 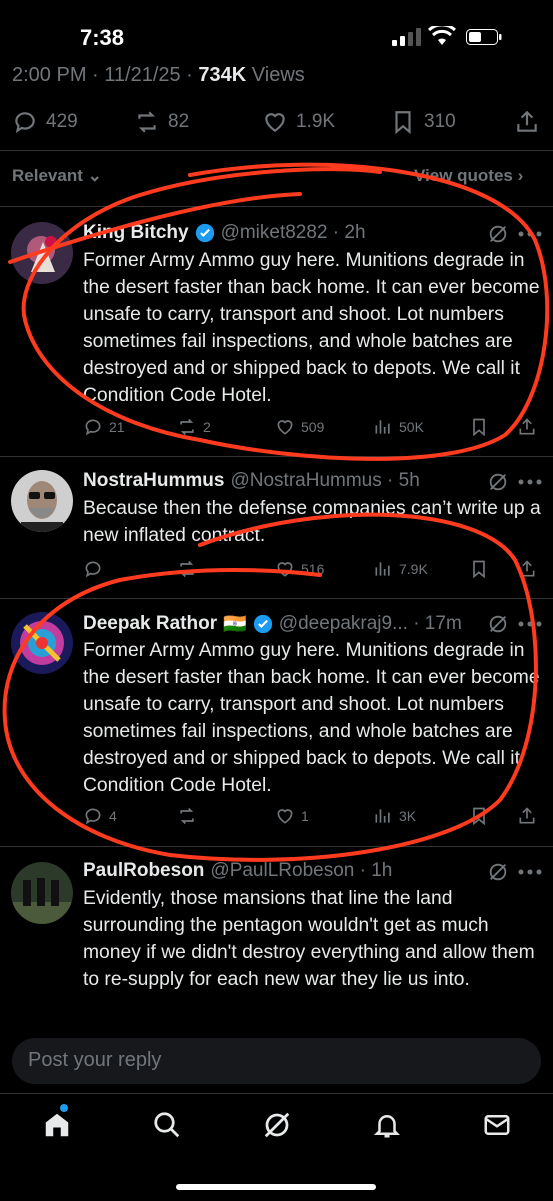 What do you see at coordinates (324, 481) in the screenshot?
I see `author-handle: @NostraHummus · 5h` at bounding box center [324, 481].